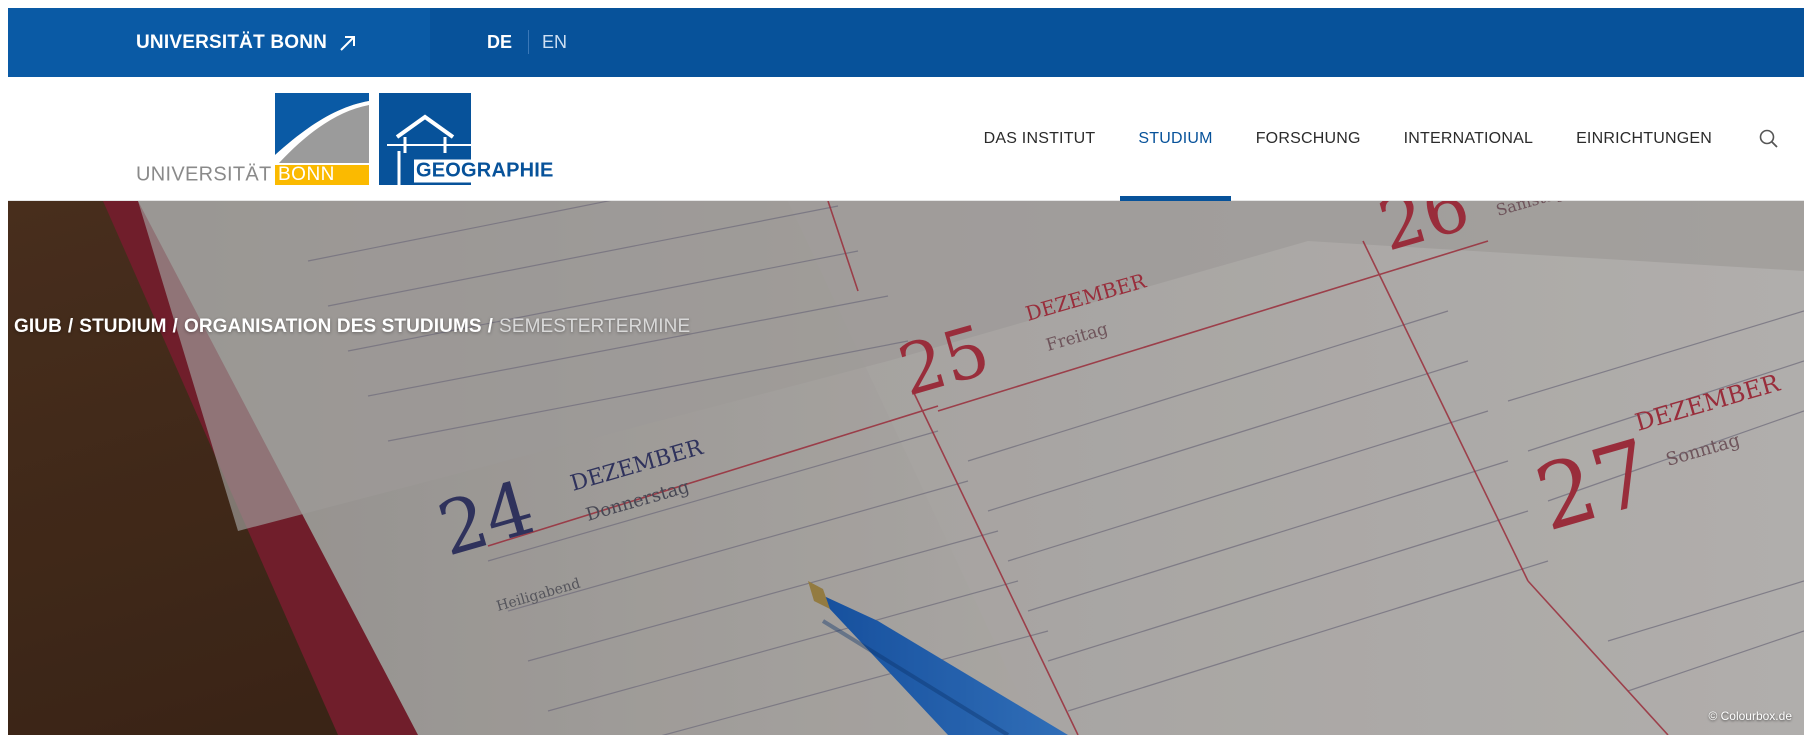  I want to click on nav-item-einrichtungen: EINRICHTUNGEN, so click(1644, 139).